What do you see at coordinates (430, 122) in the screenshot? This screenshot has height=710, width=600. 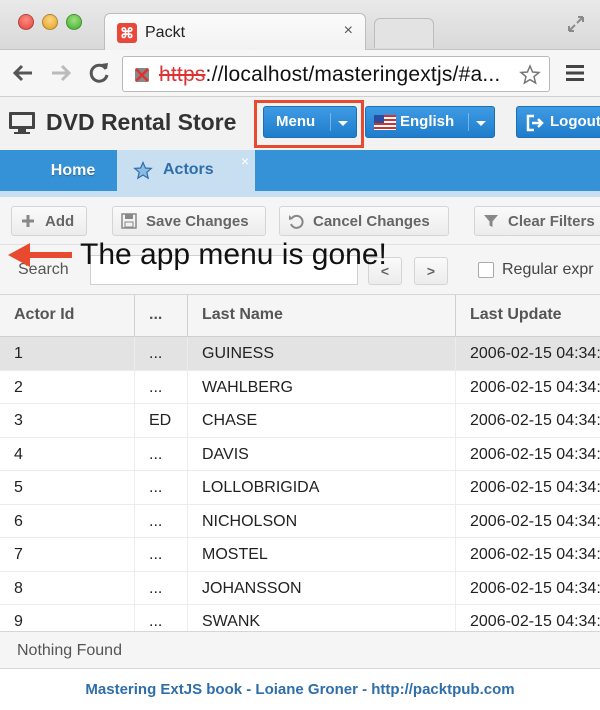 I see `language-button: English` at bounding box center [430, 122].